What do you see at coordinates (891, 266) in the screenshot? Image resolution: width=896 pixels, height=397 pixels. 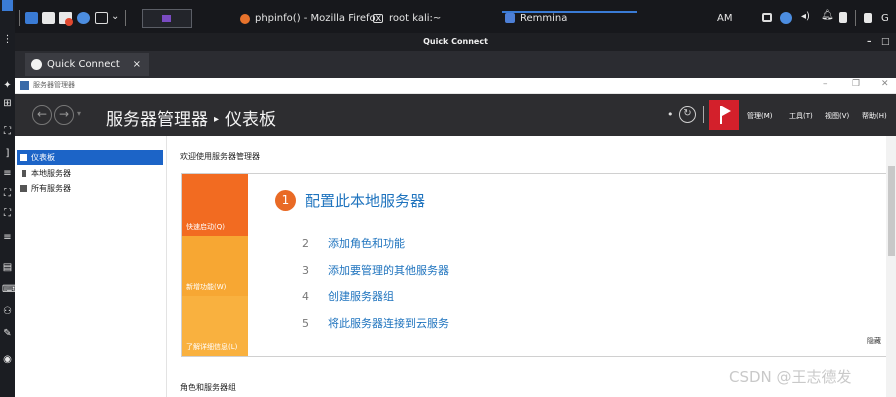 I see `vertical-scrollbar` at bounding box center [891, 266].